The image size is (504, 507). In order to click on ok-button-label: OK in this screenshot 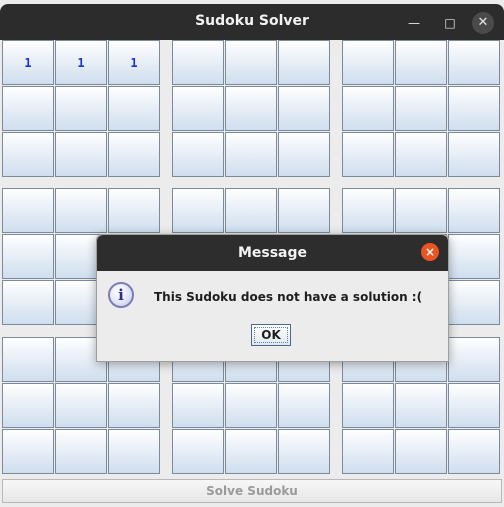, I will do `click(271, 335)`.